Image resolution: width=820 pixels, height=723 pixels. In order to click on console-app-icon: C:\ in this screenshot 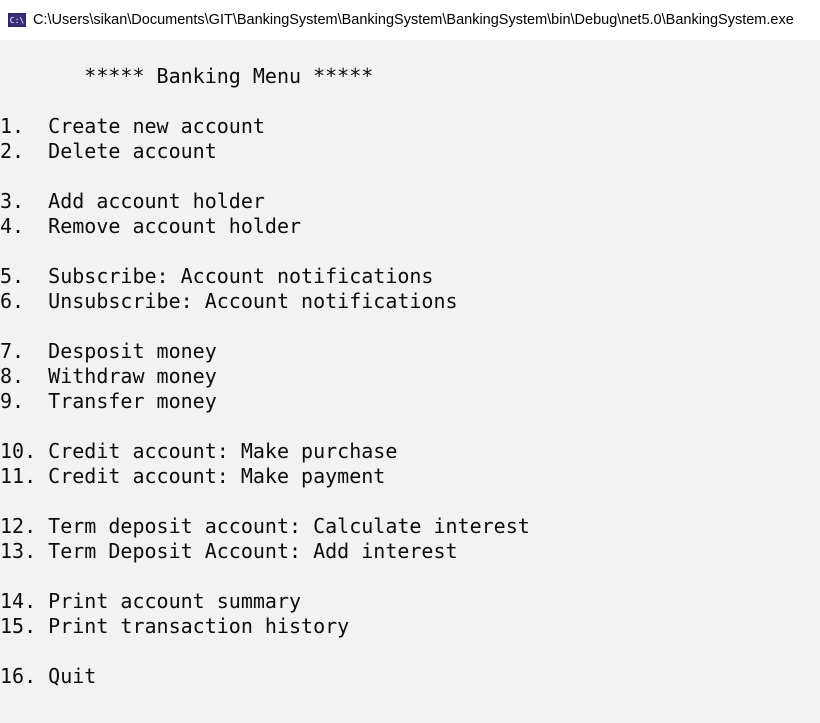, I will do `click(17, 19)`.